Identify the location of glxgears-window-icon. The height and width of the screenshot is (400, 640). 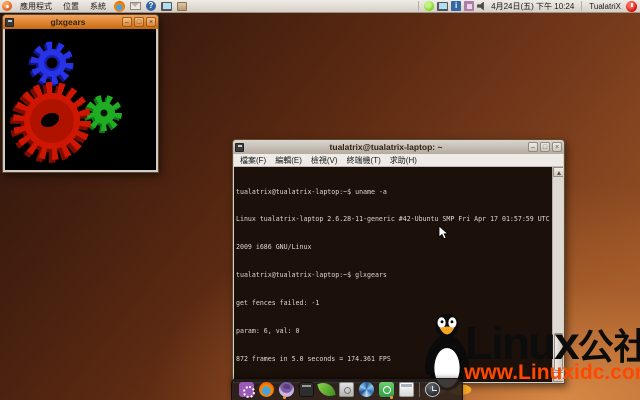
(9, 22).